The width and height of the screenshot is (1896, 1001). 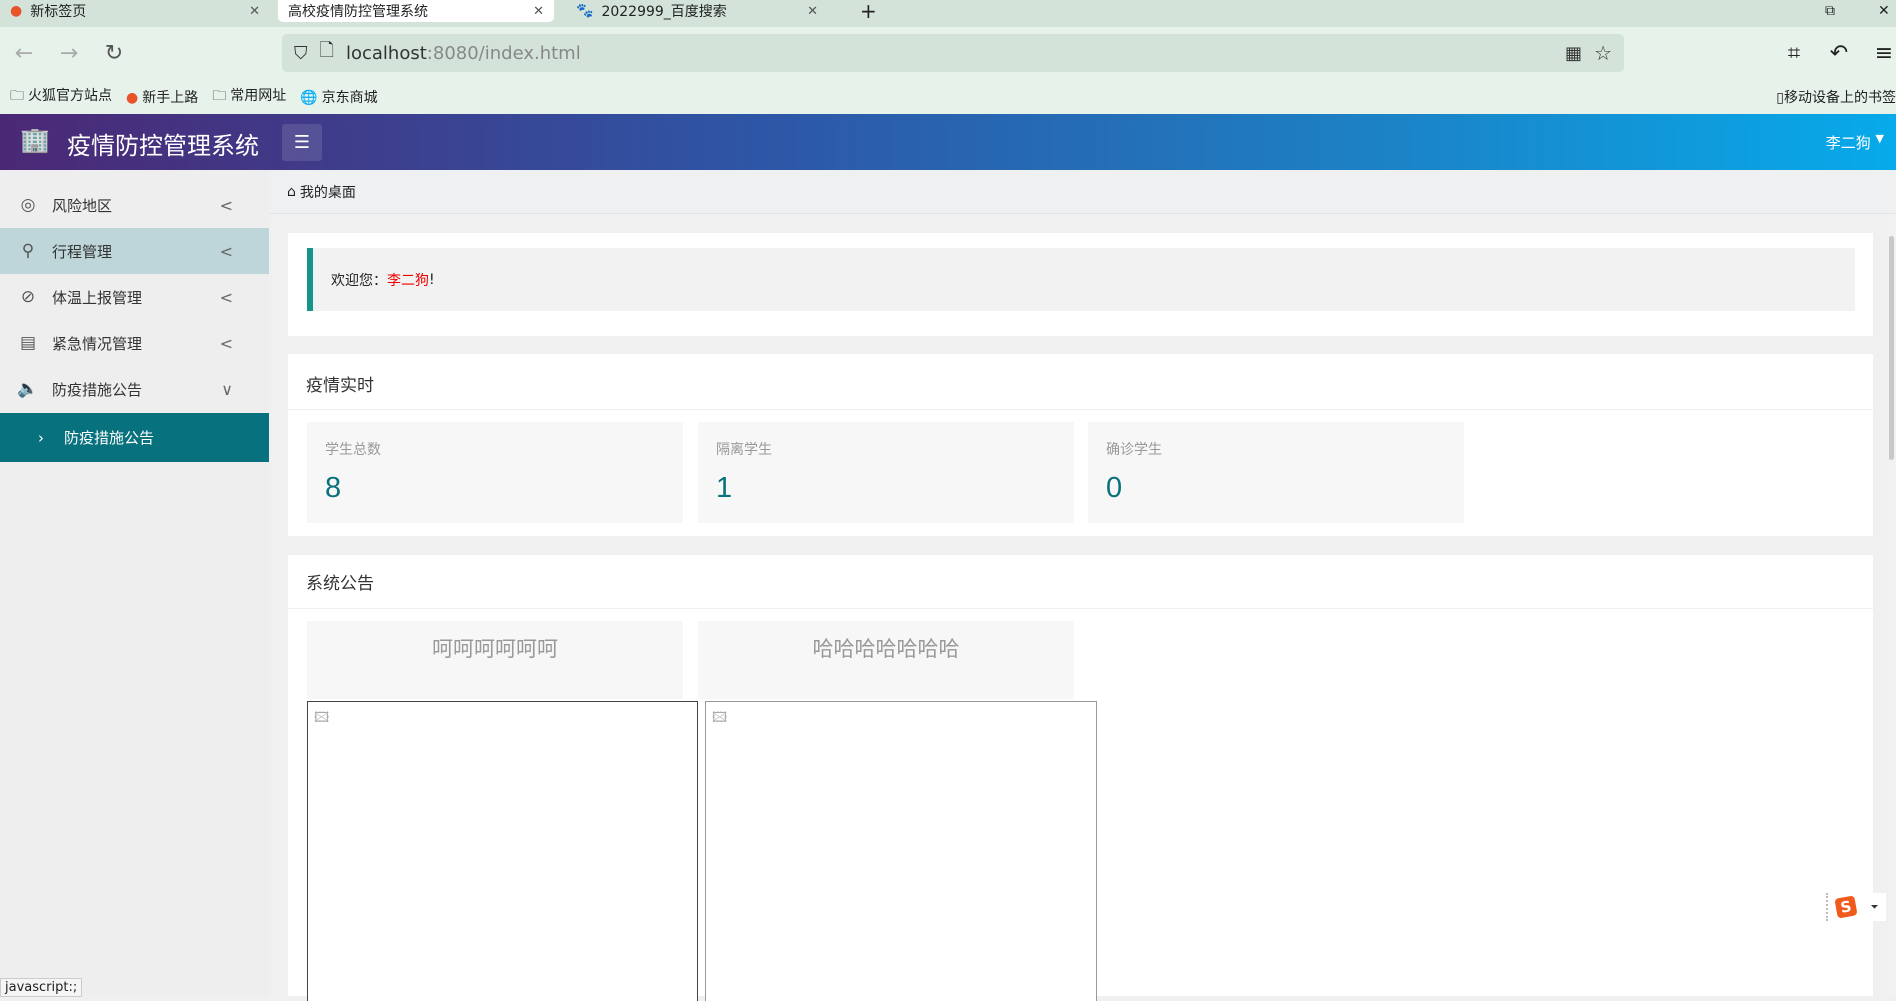 What do you see at coordinates (302, 142) in the screenshot?
I see `menu-toggle-button: ☰` at bounding box center [302, 142].